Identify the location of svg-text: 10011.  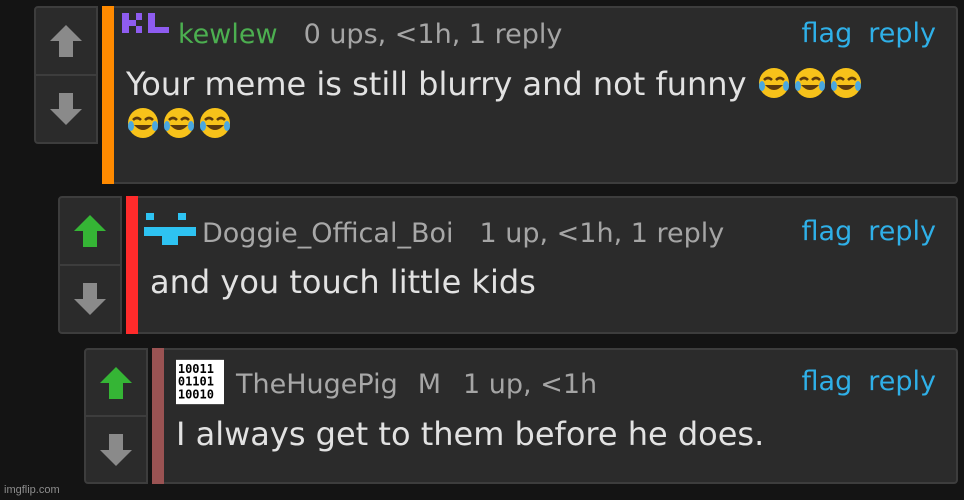
(196, 369).